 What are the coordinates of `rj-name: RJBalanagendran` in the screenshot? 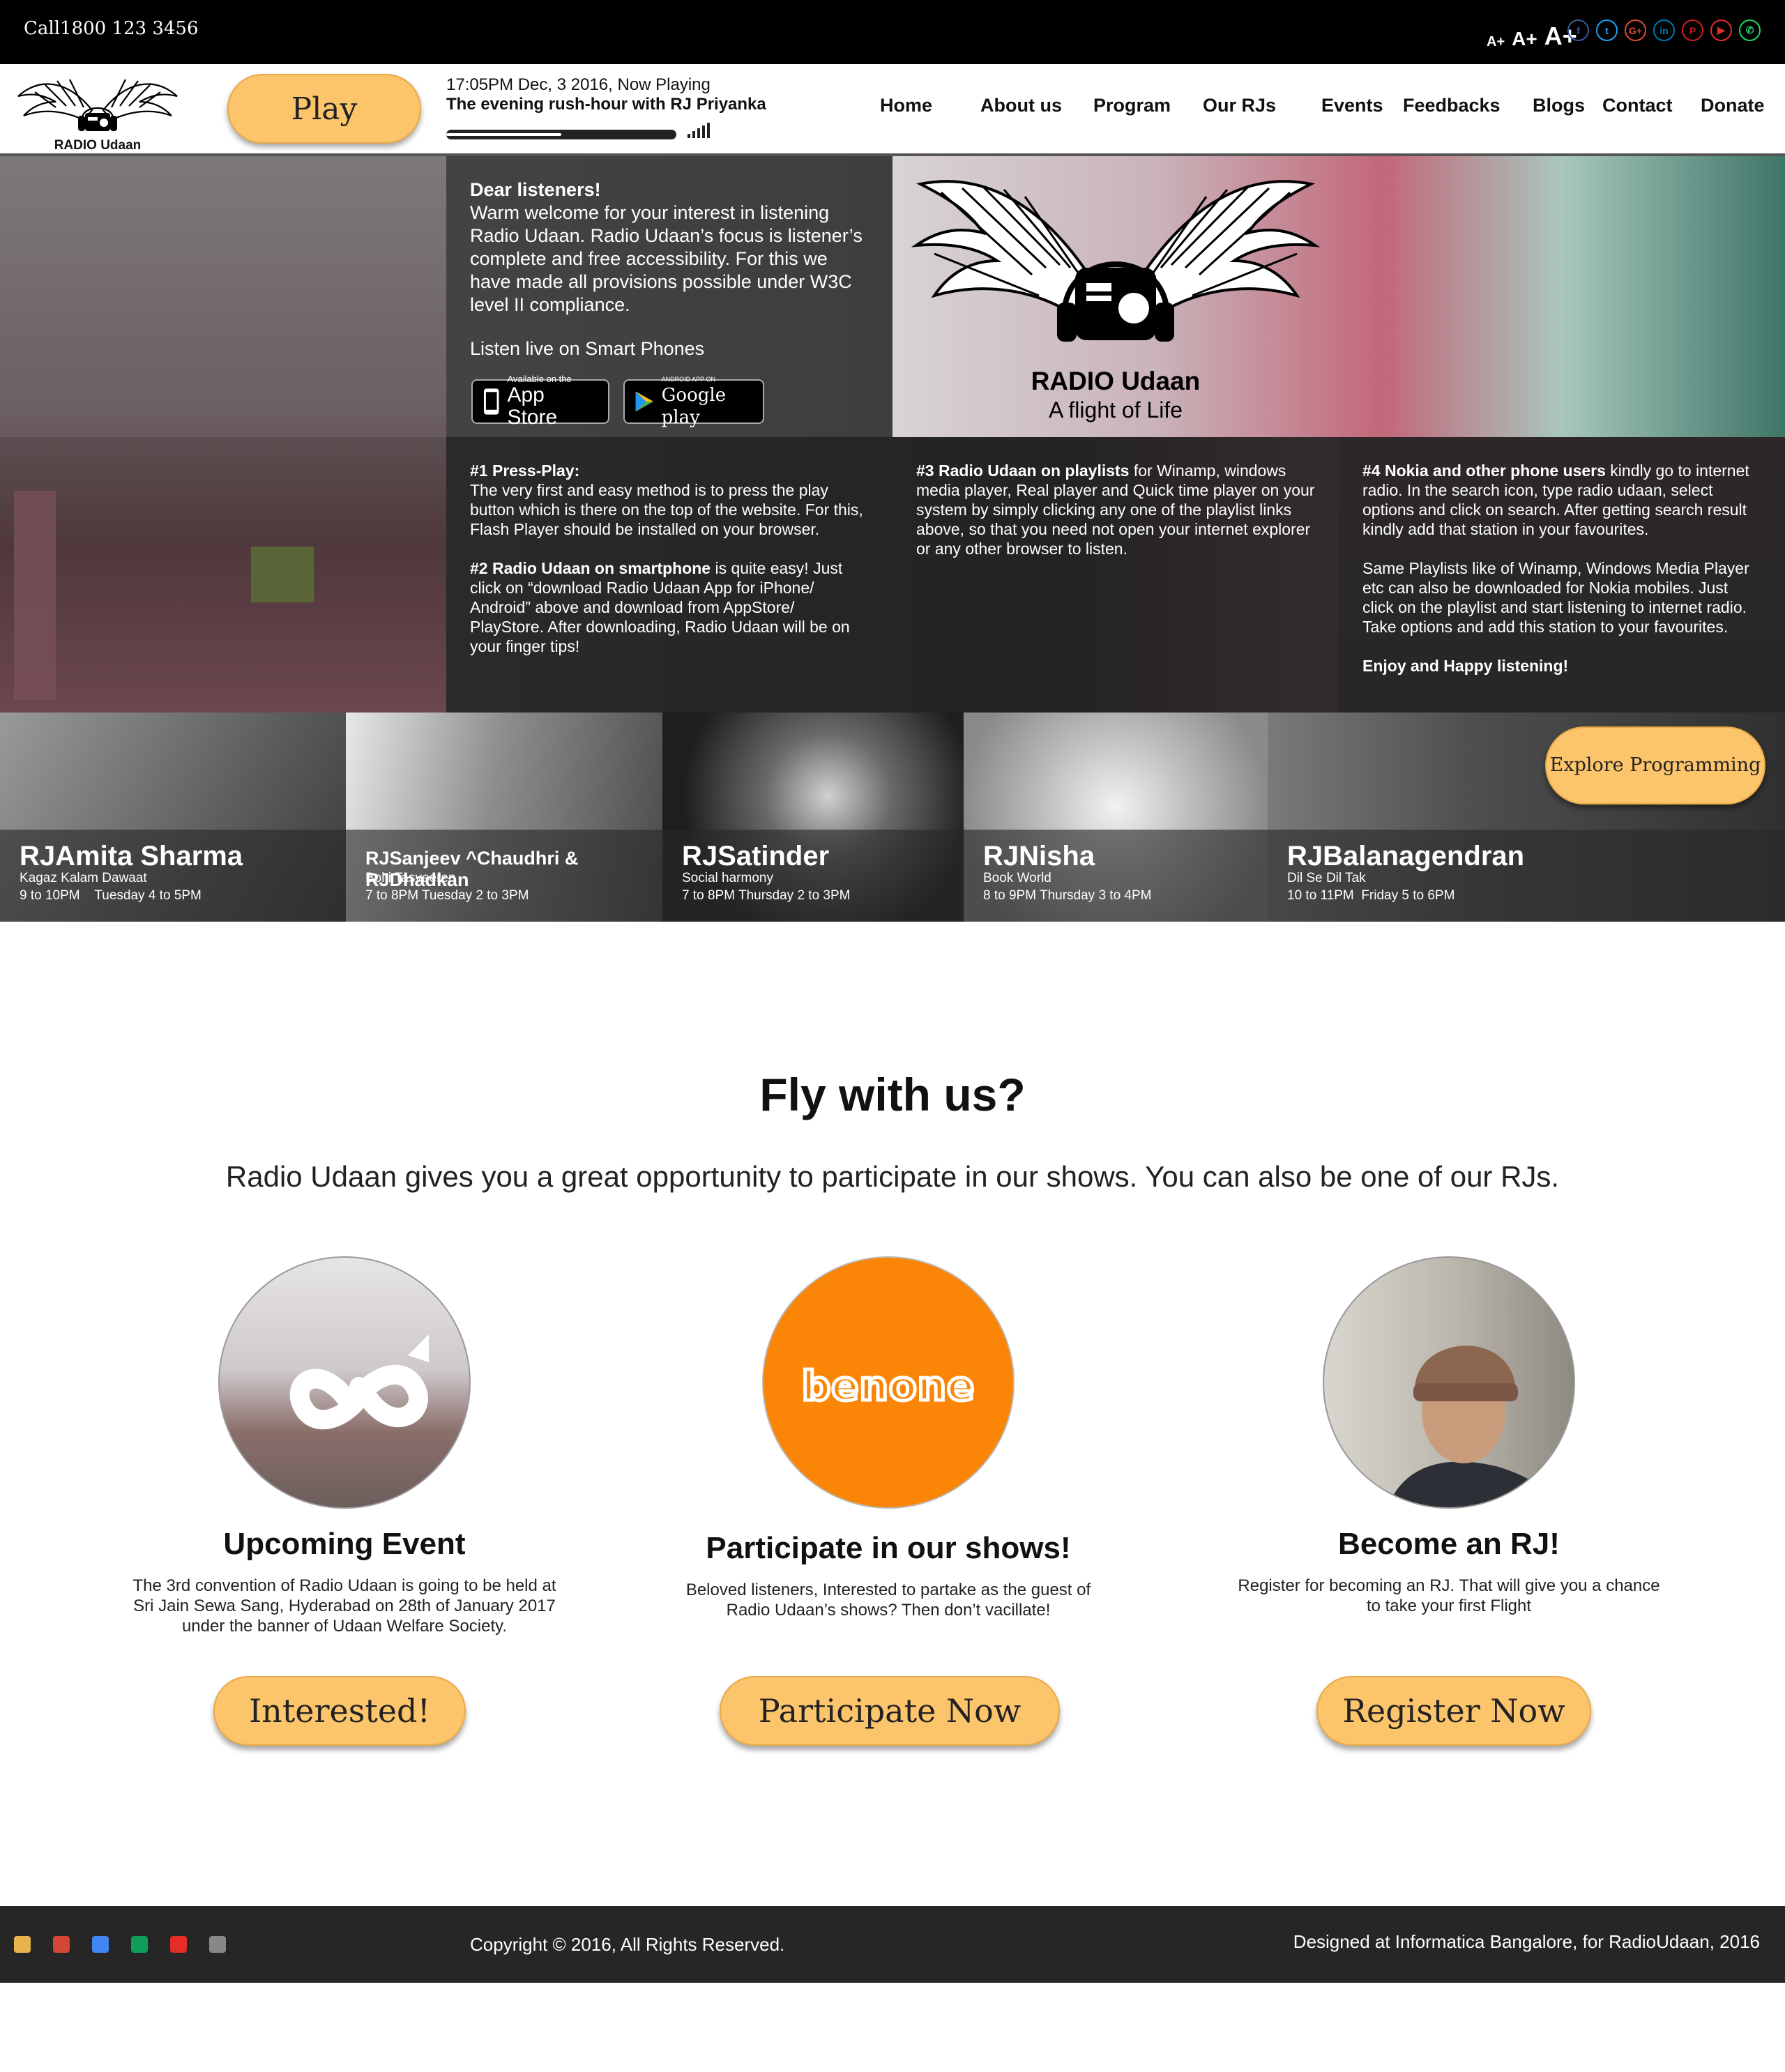 It's located at (1406, 856).